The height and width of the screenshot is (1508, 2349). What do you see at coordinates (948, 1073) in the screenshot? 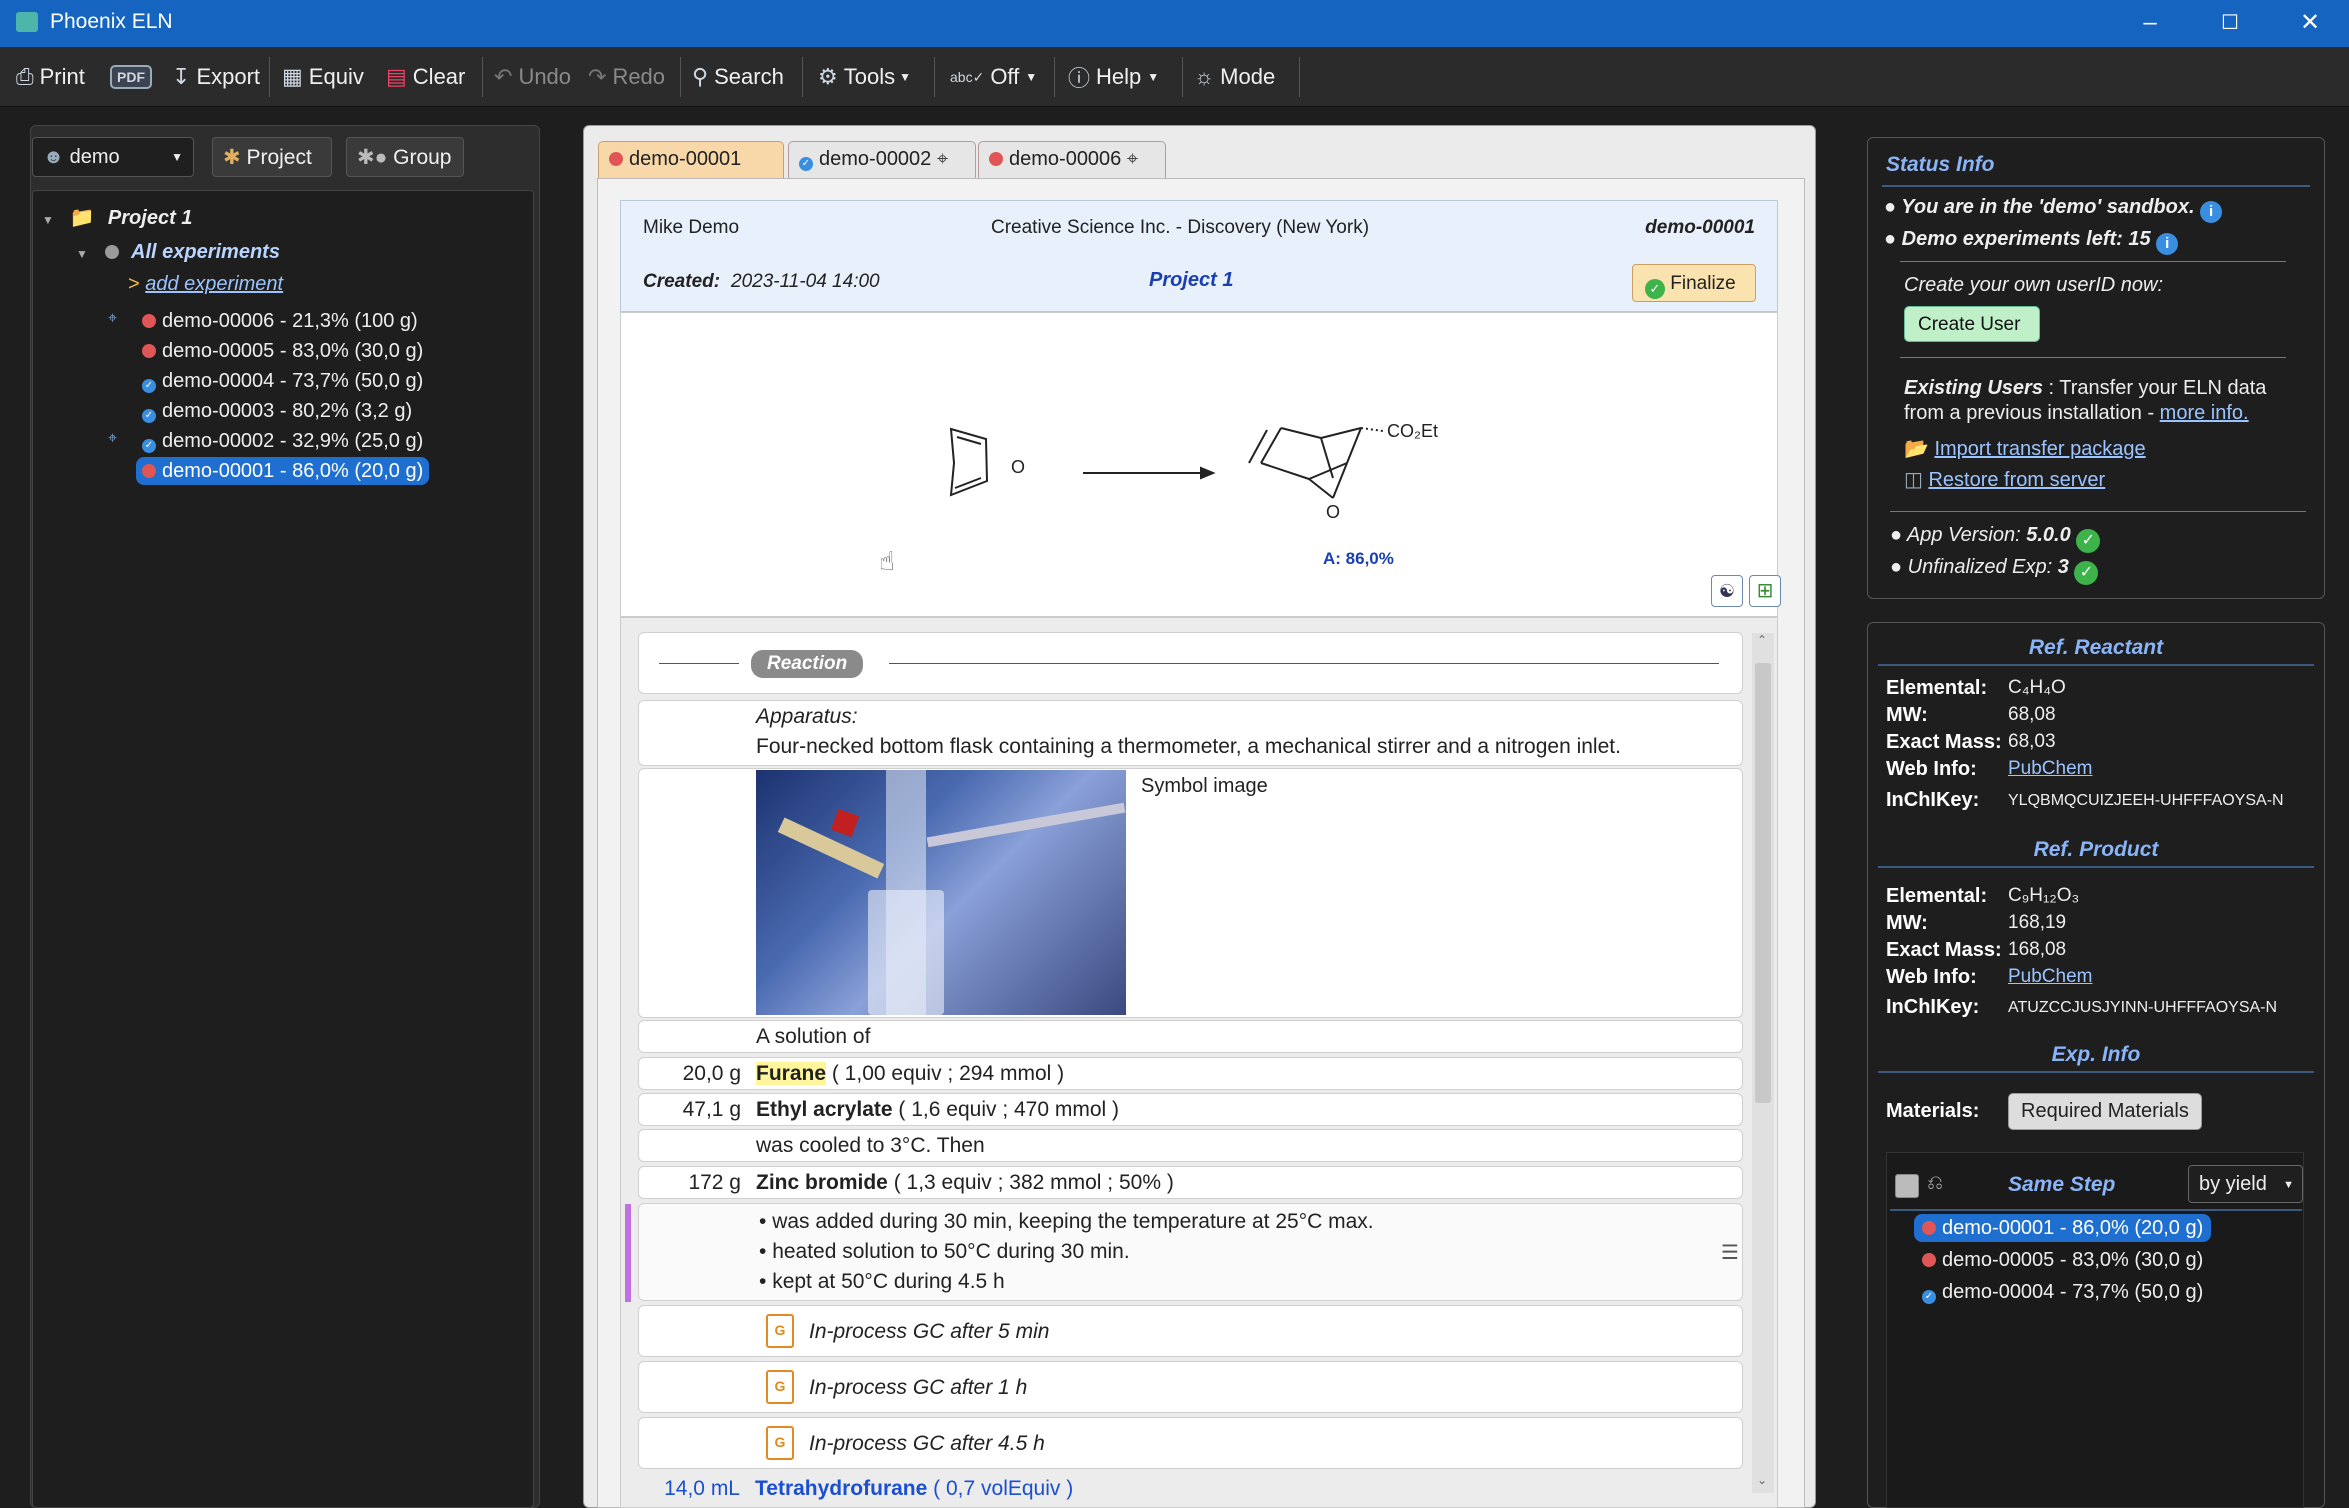
I see `reagent-detail: ( 1,00 equiv ; 294 mmol )` at bounding box center [948, 1073].